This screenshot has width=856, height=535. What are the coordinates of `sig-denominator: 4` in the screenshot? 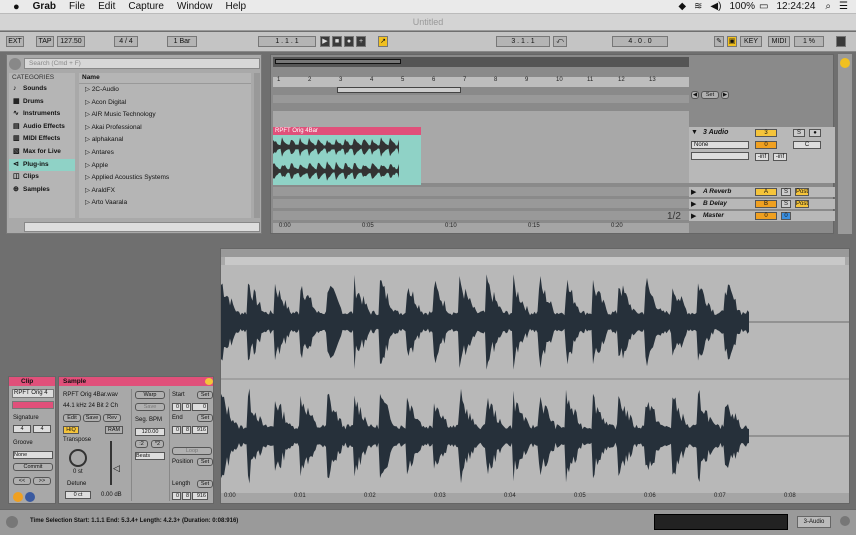 It's located at (42, 429).